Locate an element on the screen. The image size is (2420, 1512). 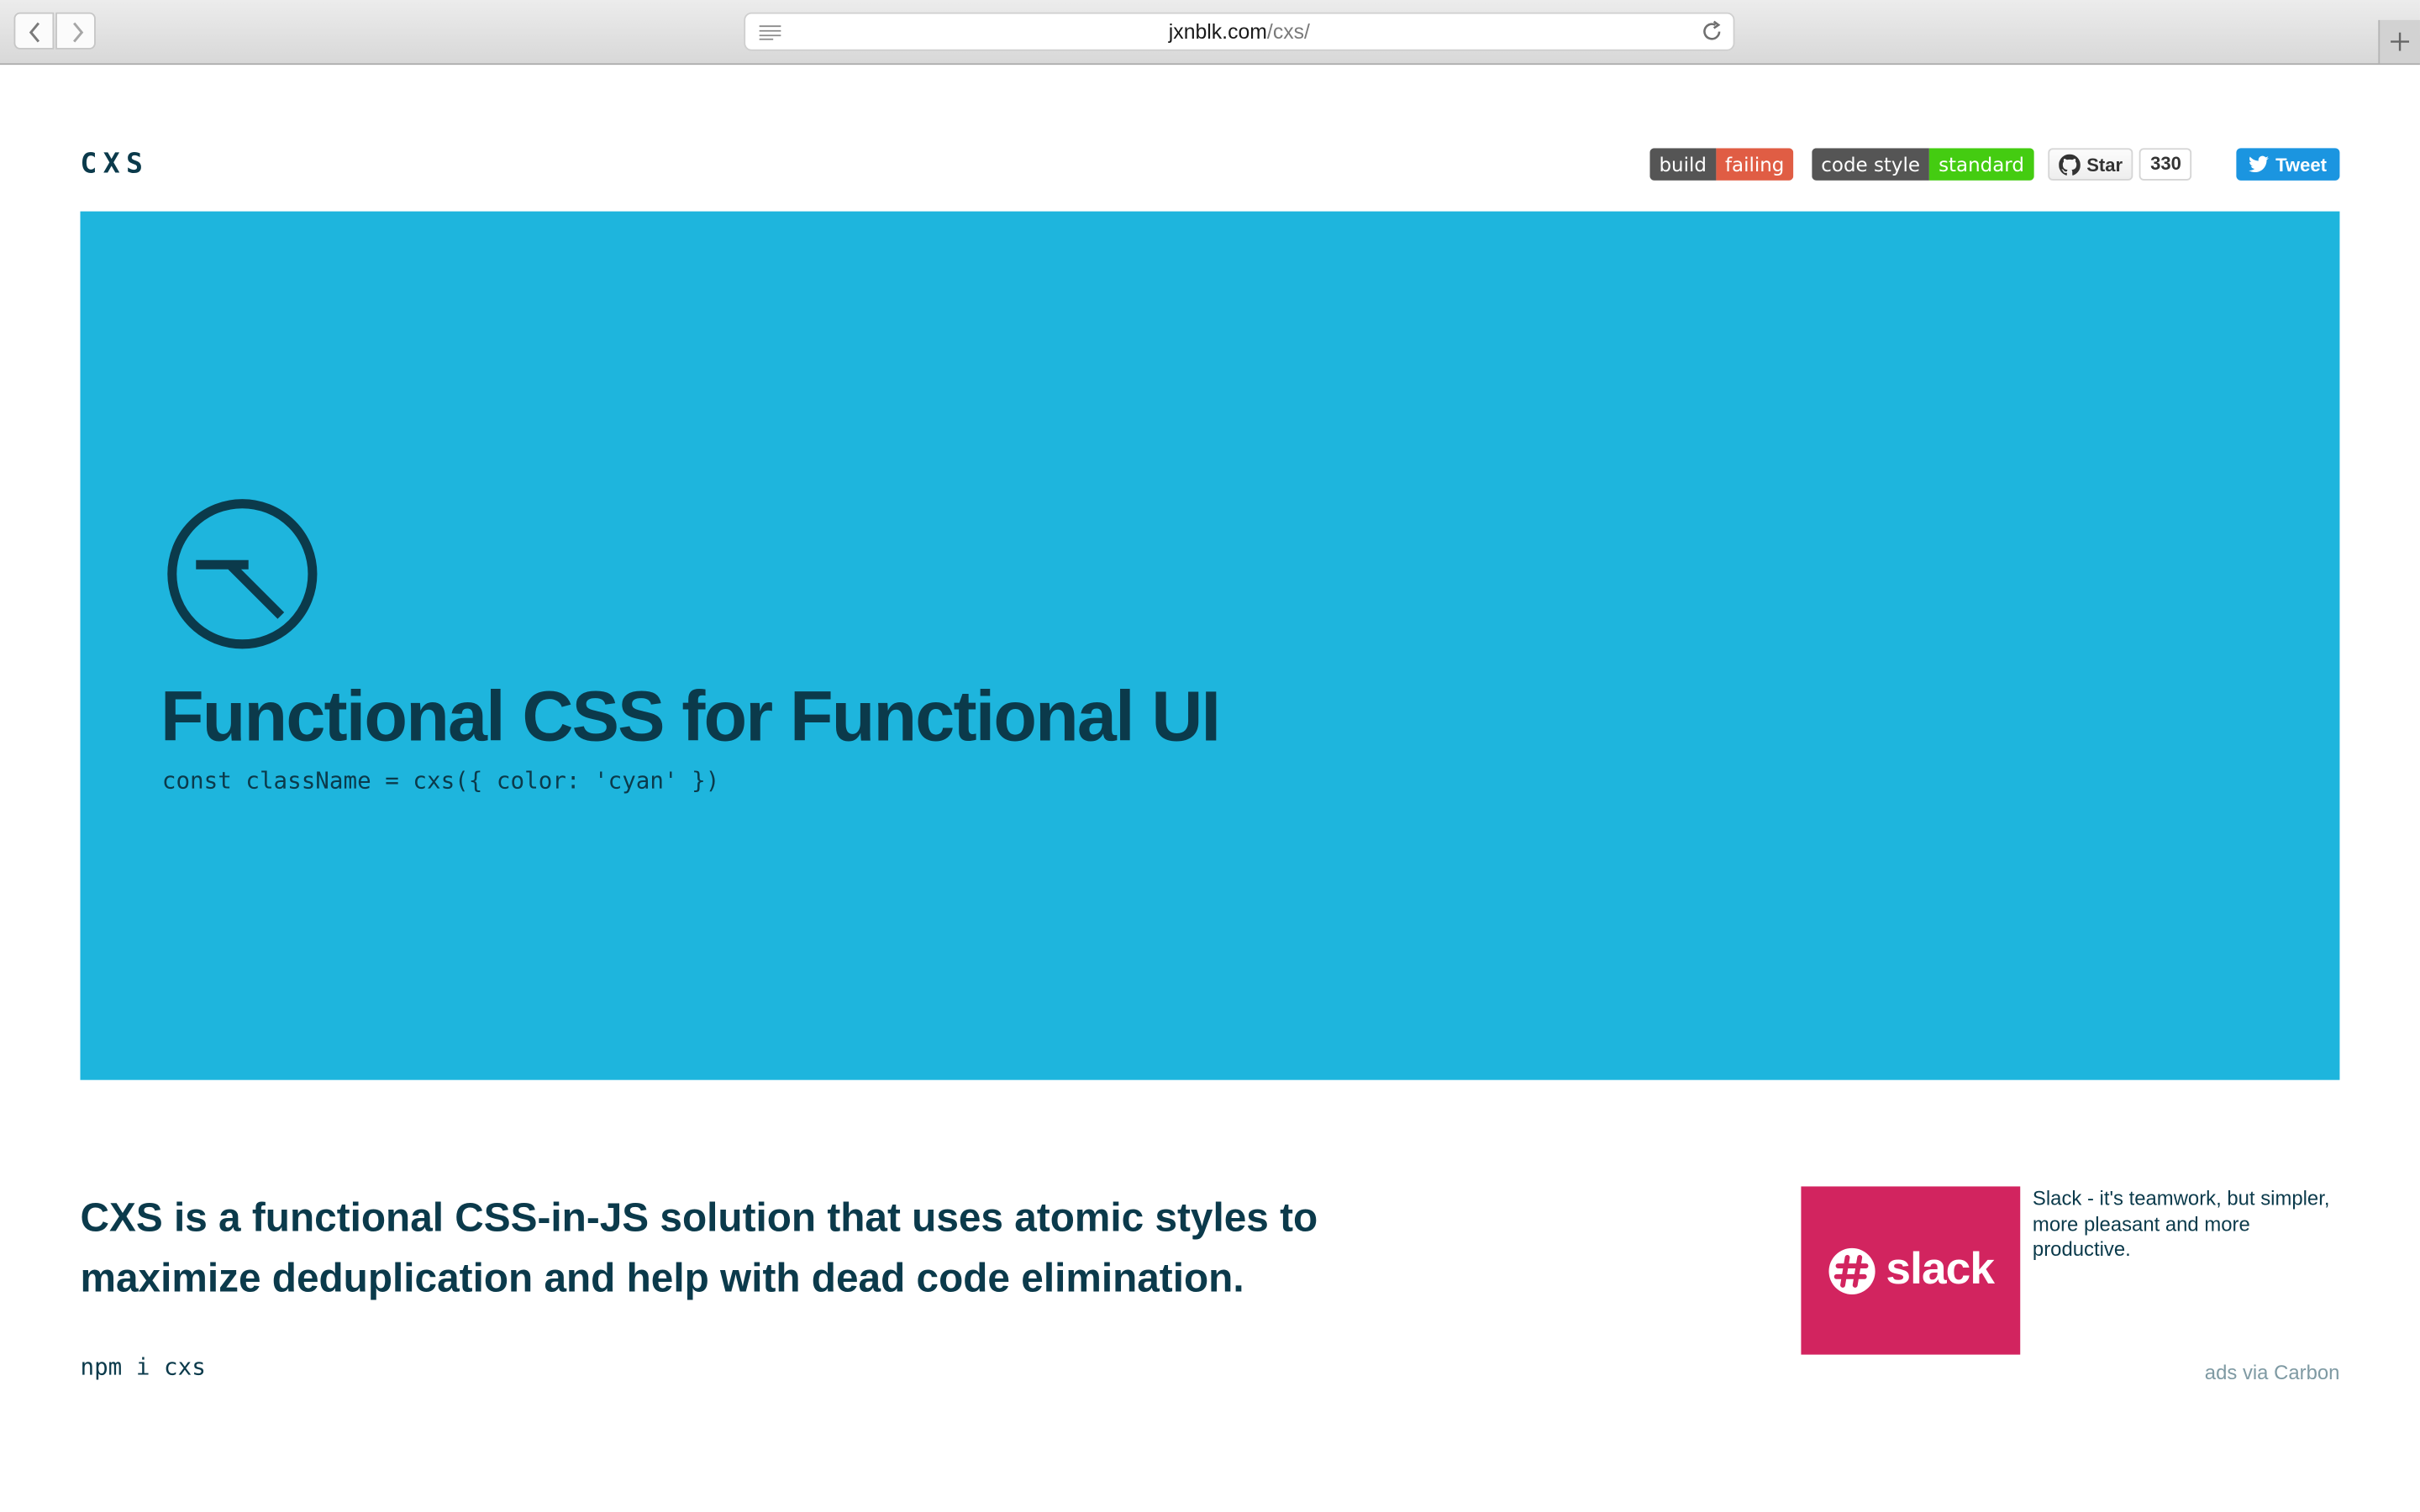
github-star-widget: Star 330 is located at coordinates (2120, 164).